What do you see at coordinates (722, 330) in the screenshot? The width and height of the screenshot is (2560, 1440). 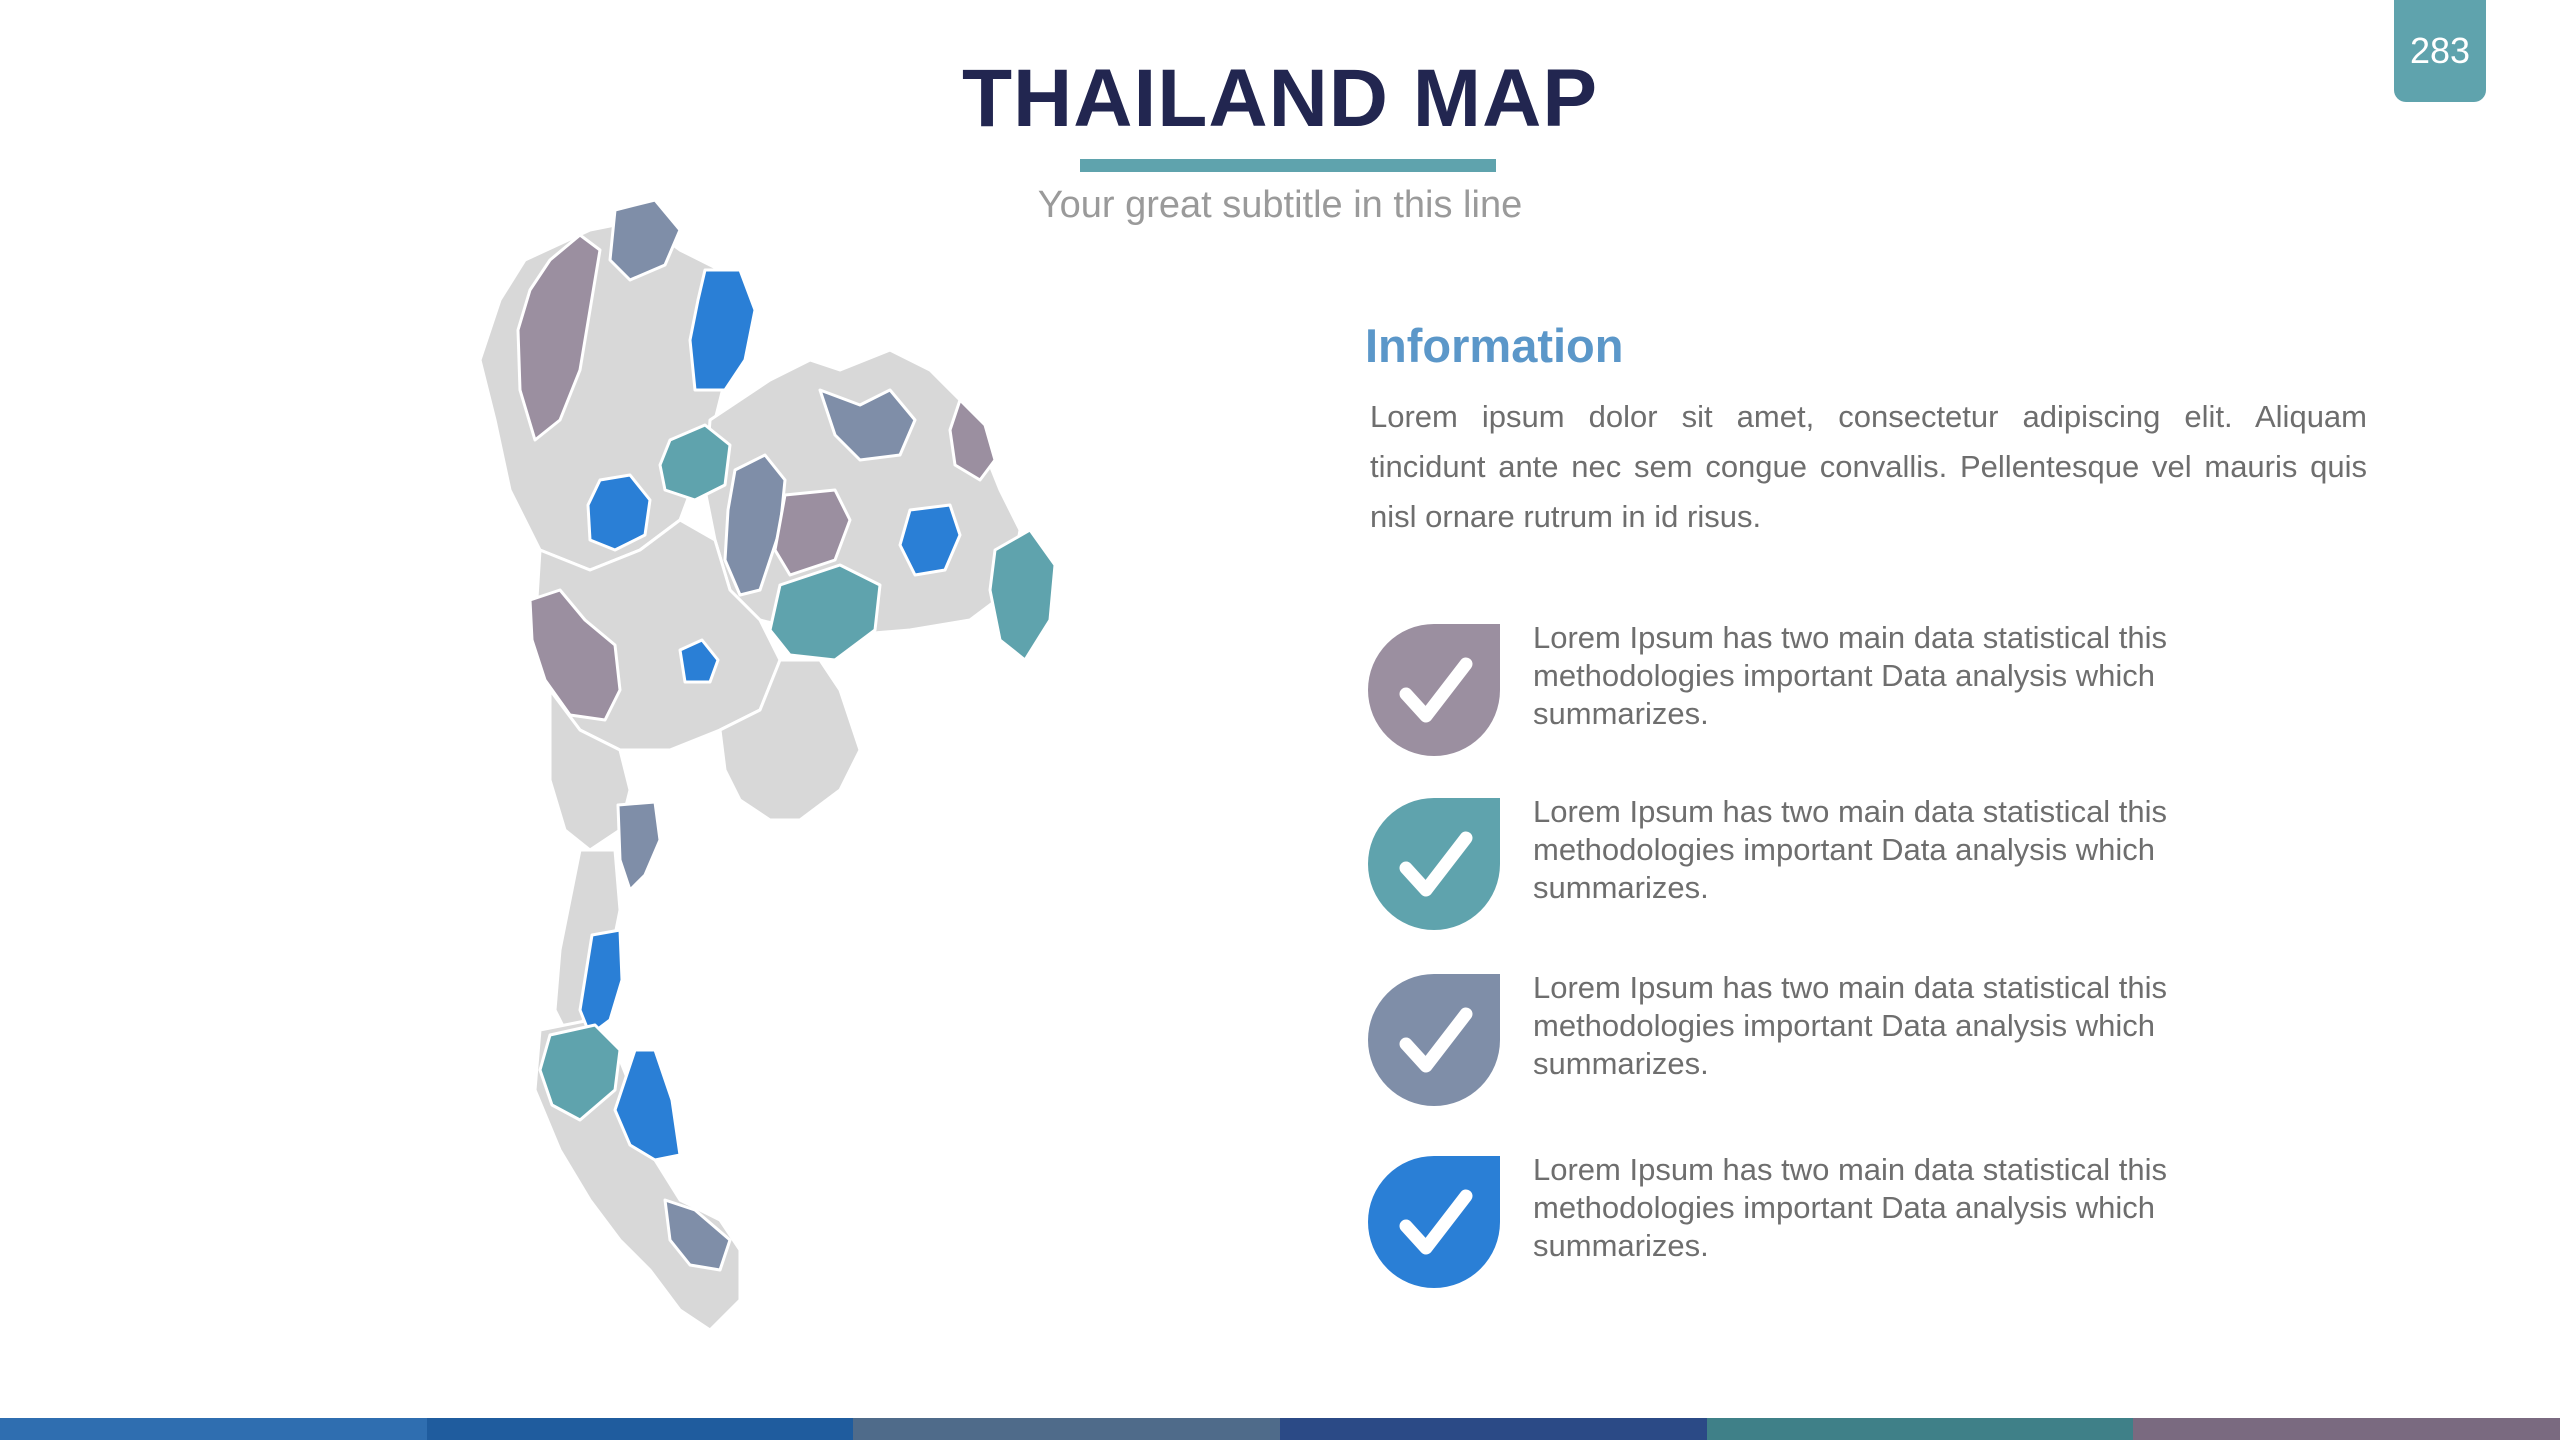 I see `region-nan` at bounding box center [722, 330].